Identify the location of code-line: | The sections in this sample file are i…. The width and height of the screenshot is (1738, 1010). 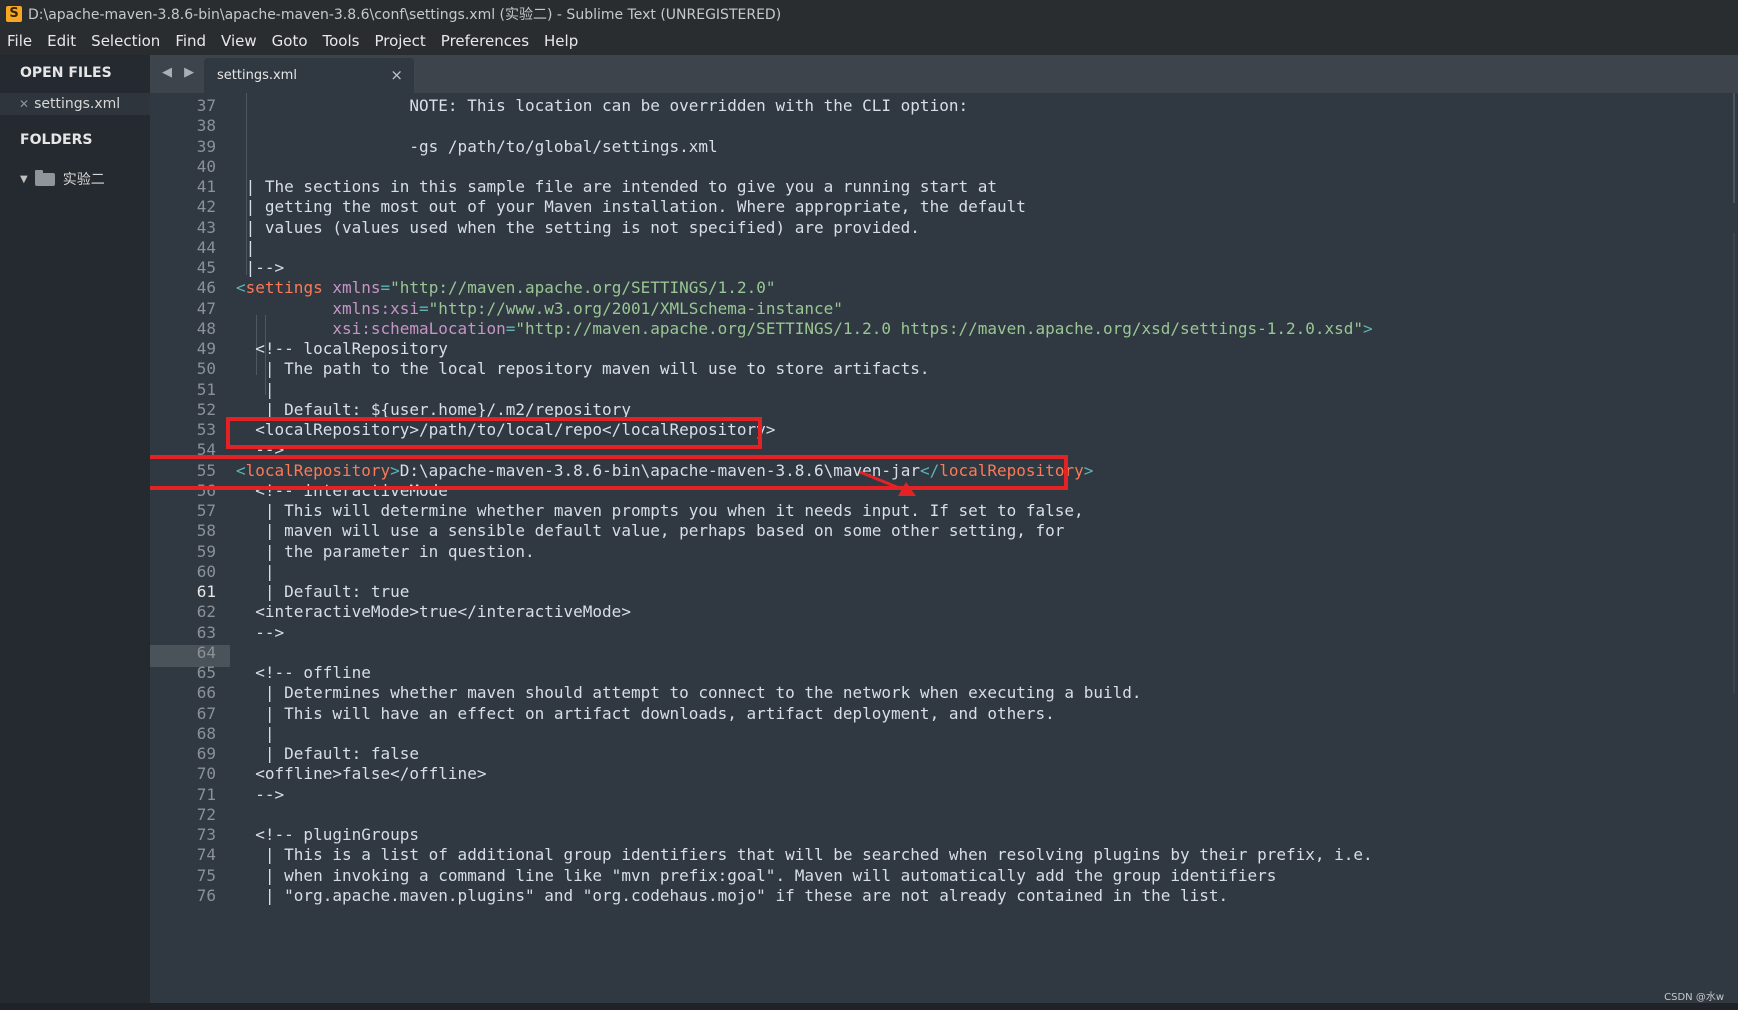
(616, 187).